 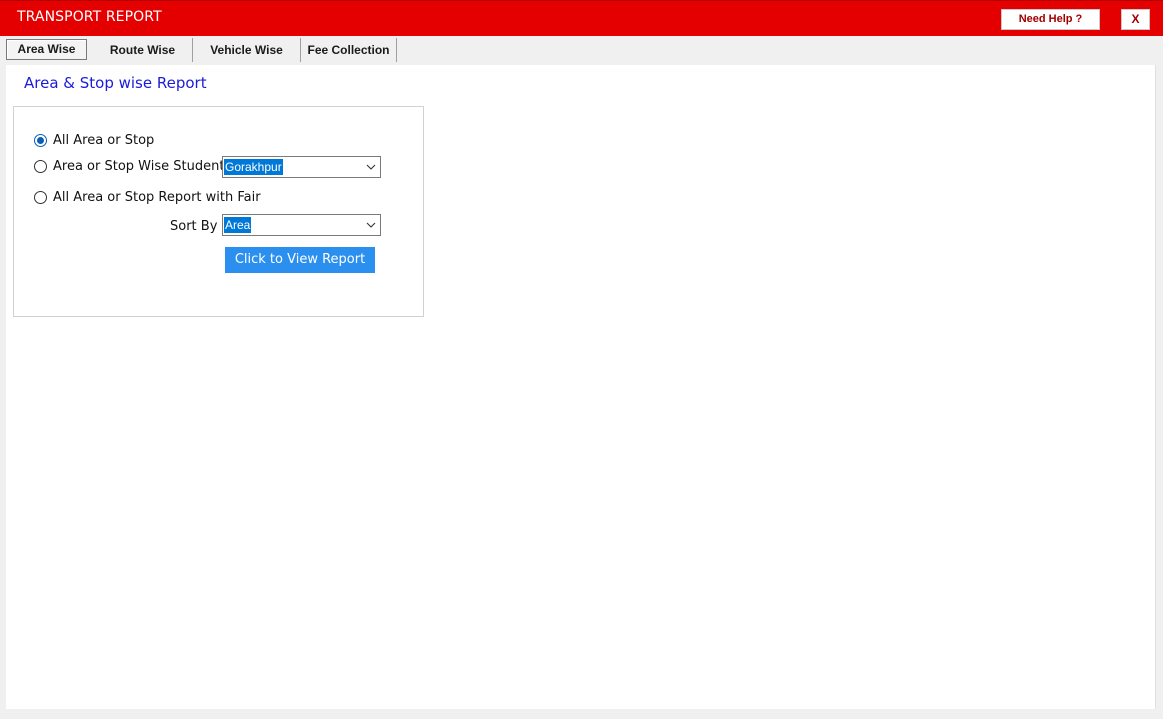 I want to click on sort-by-label: Sort By, so click(x=194, y=226).